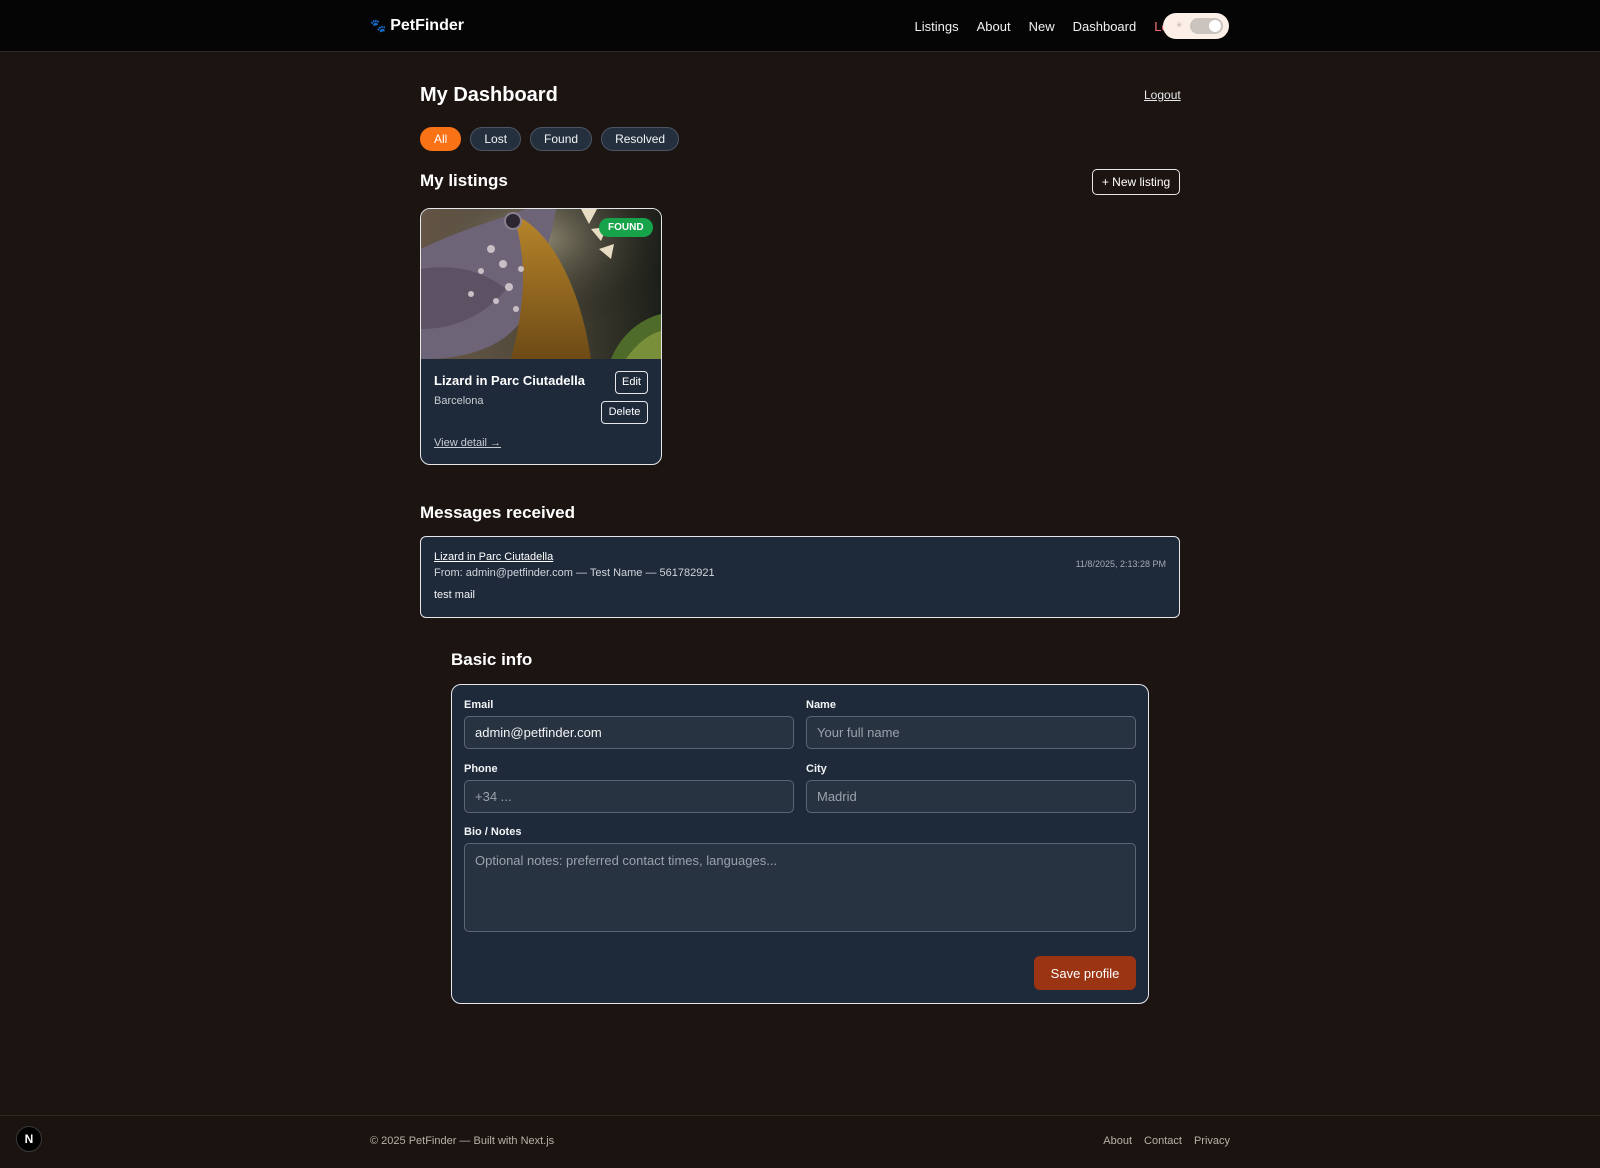 This screenshot has height=1168, width=1600. What do you see at coordinates (1105, 26) in the screenshot?
I see `nav-link-dashboard: Dashboard` at bounding box center [1105, 26].